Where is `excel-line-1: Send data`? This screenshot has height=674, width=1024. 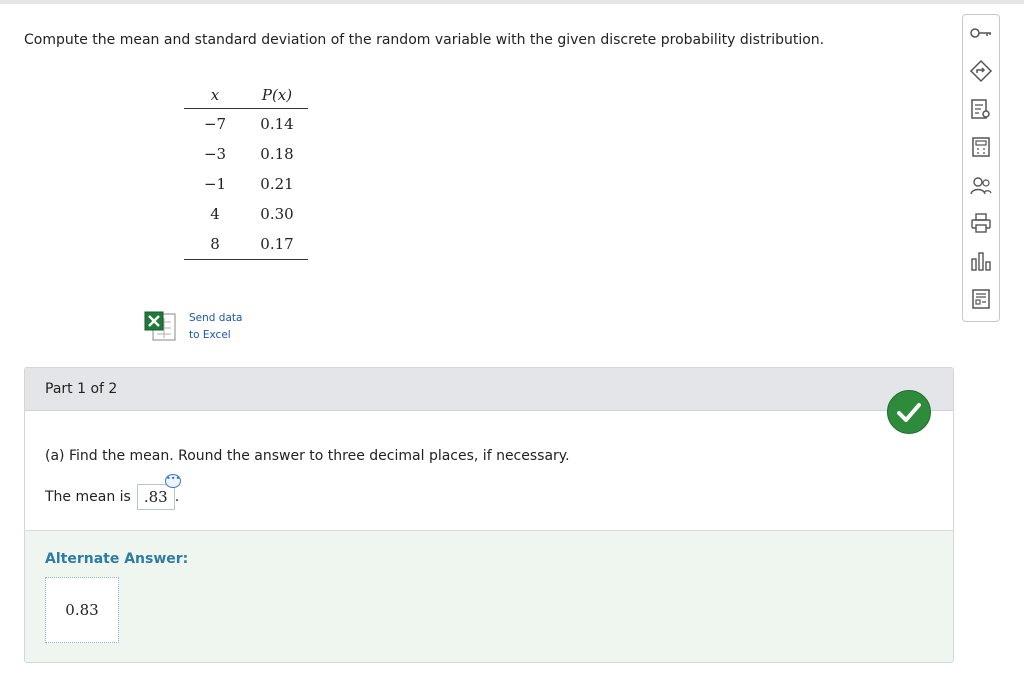
excel-line-1: Send data is located at coordinates (216, 318).